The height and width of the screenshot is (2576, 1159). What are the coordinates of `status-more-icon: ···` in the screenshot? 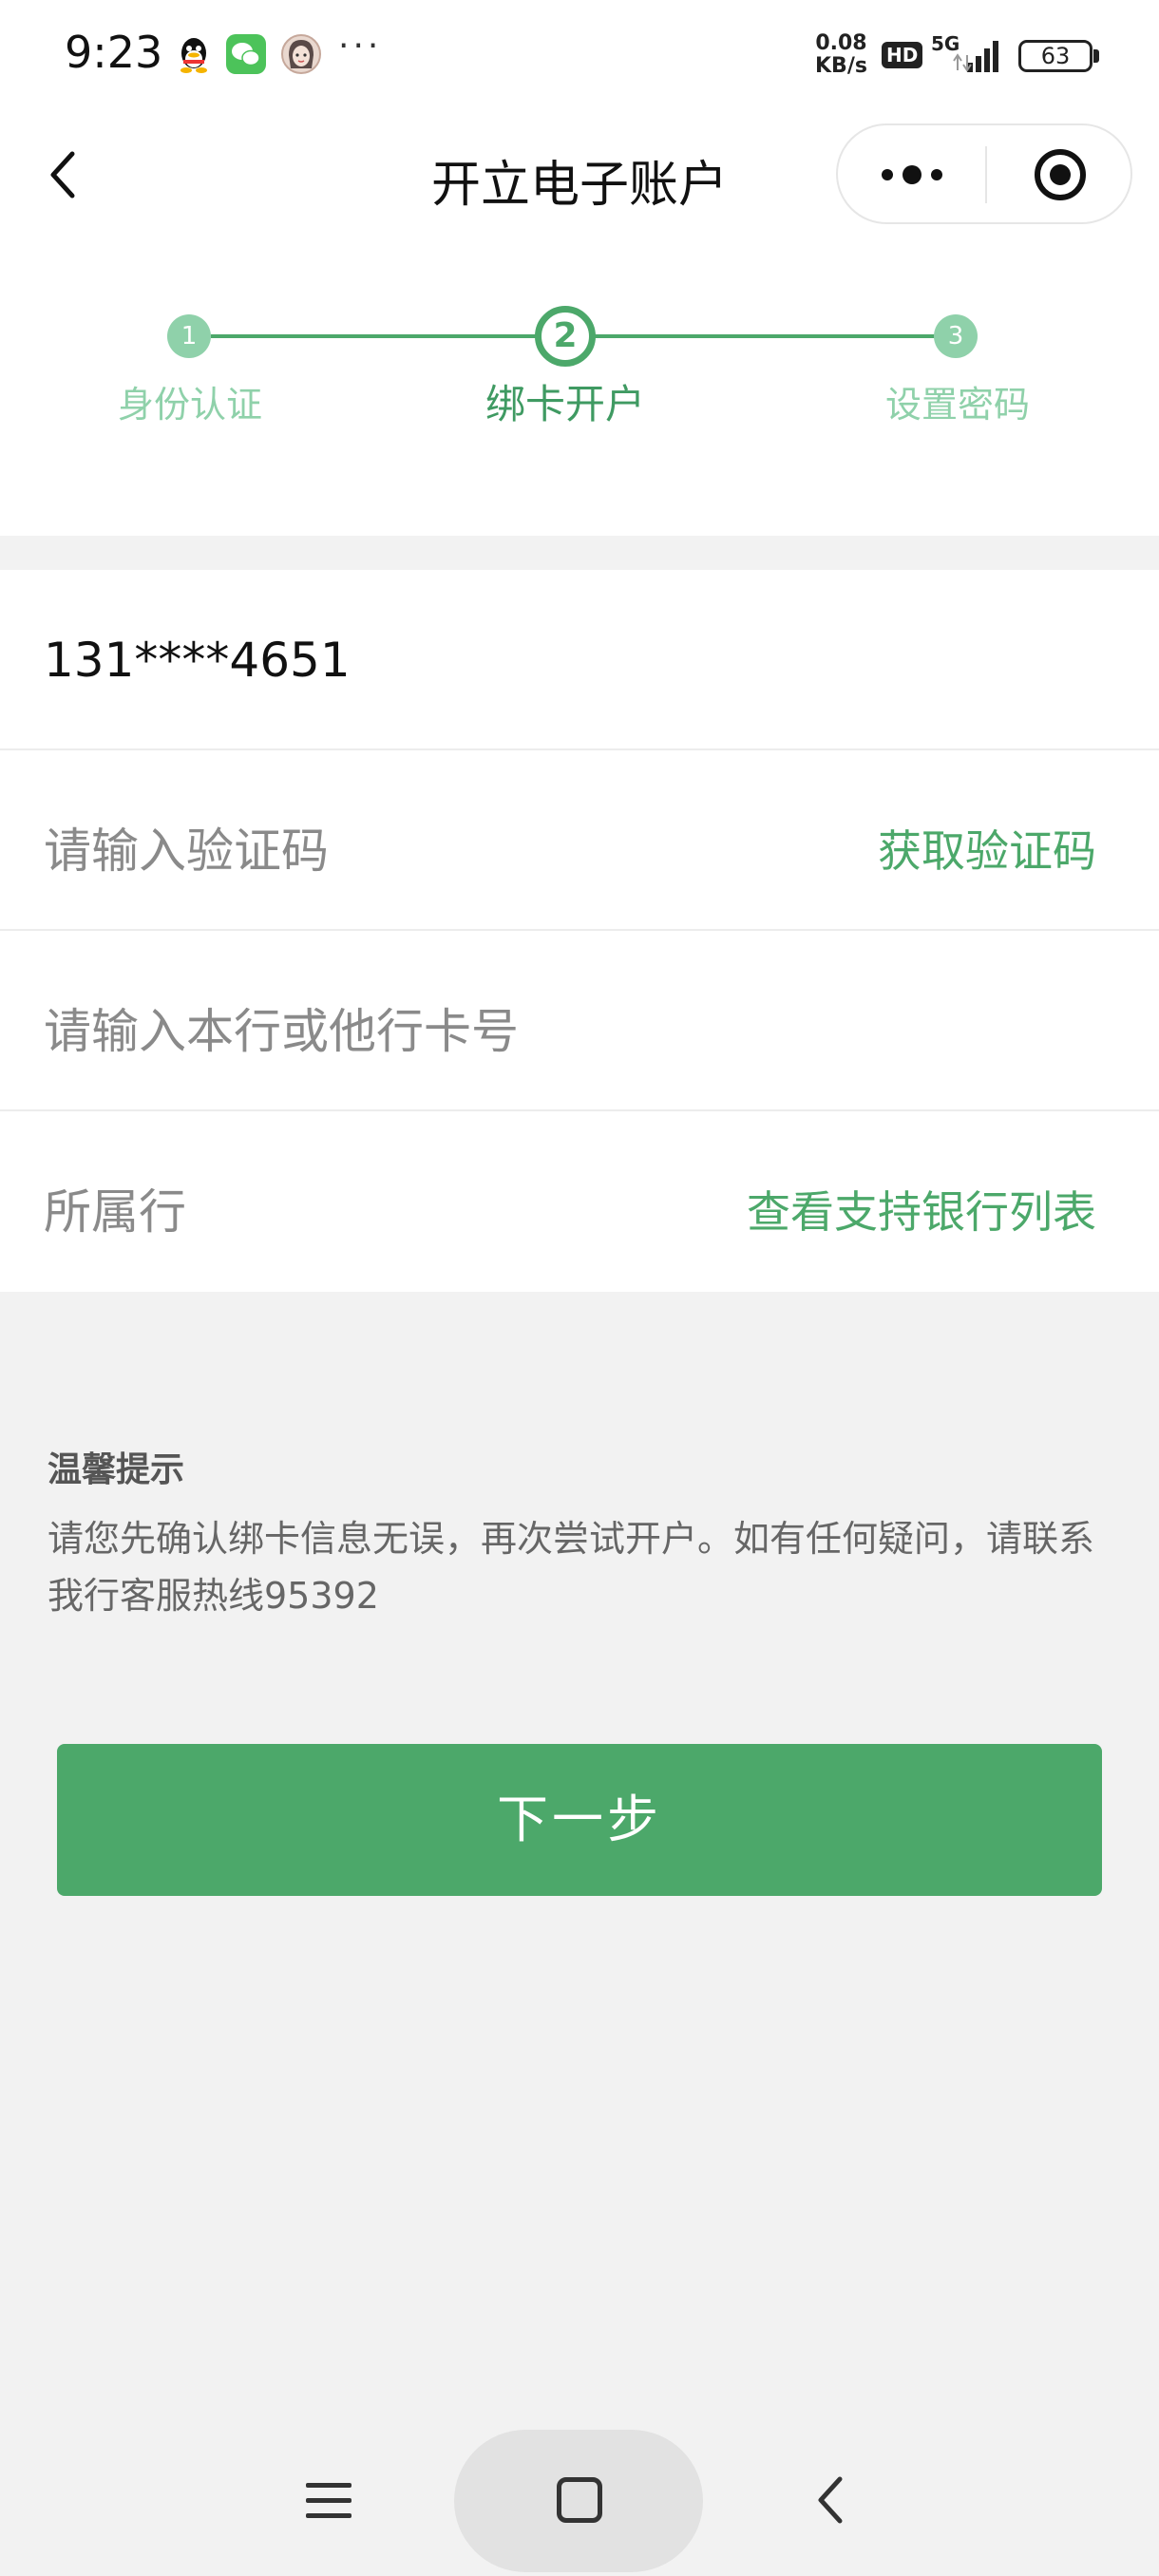 It's located at (360, 46).